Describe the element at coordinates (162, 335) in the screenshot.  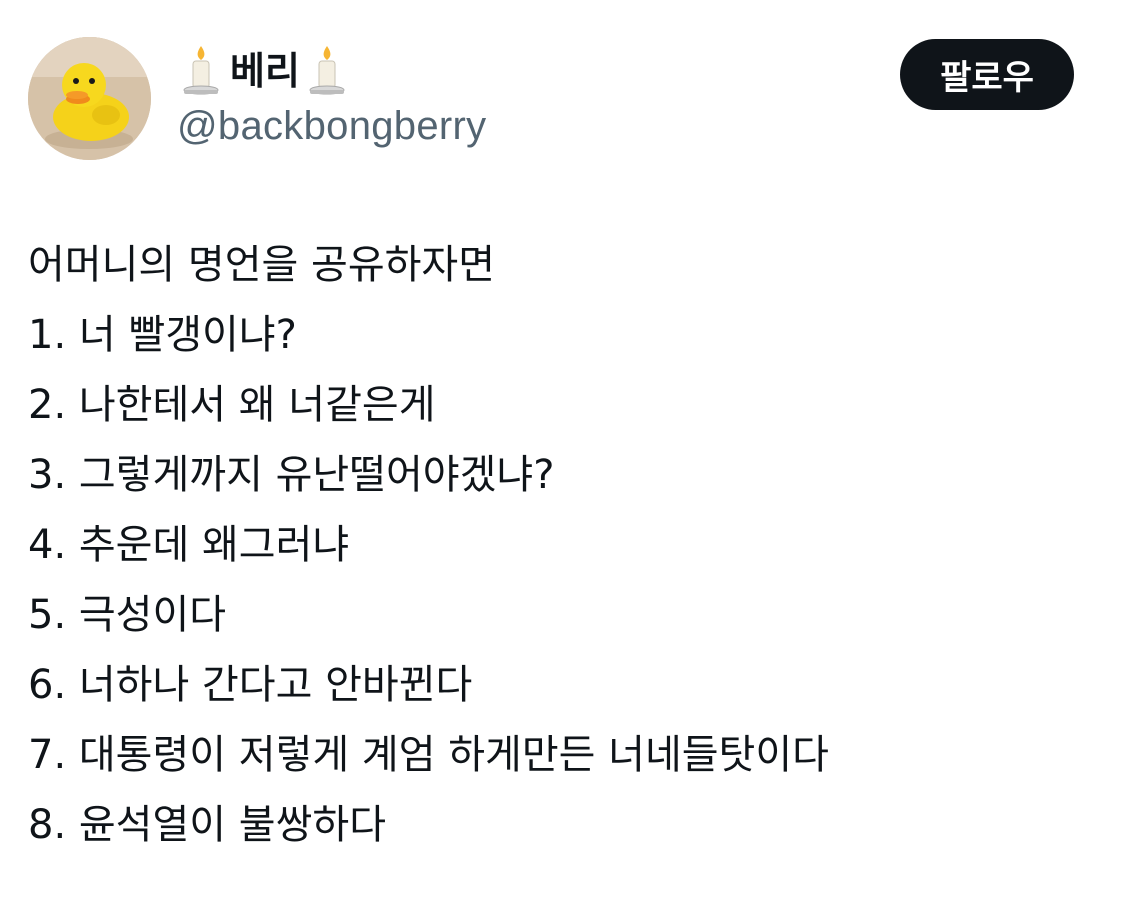
I see `tweet-line: 1. 너 빨갱이냐?` at that location.